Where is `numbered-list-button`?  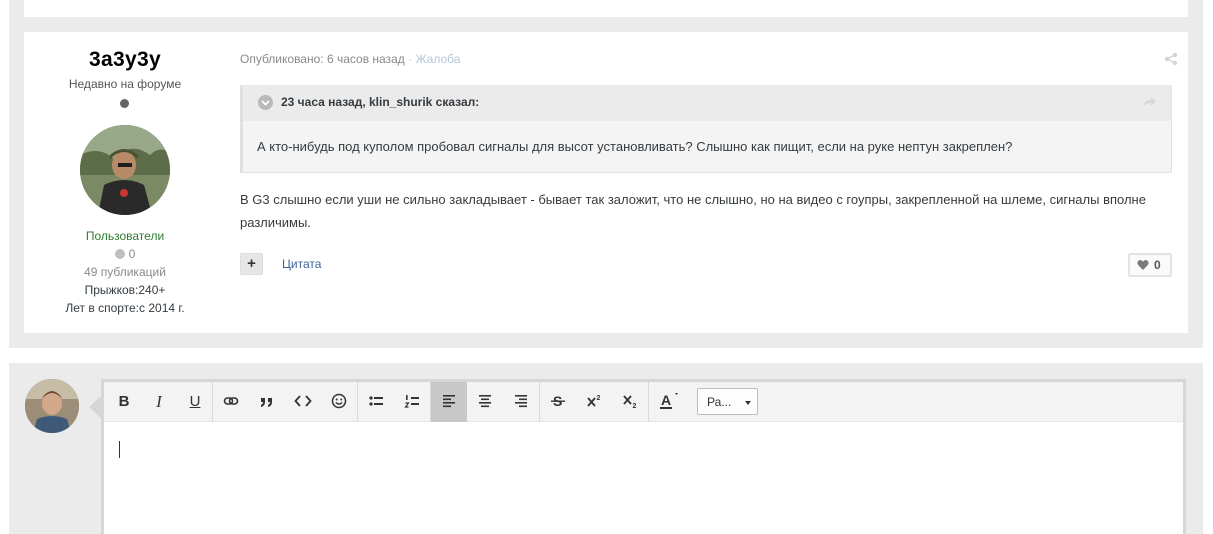 numbered-list-button is located at coordinates (412, 402).